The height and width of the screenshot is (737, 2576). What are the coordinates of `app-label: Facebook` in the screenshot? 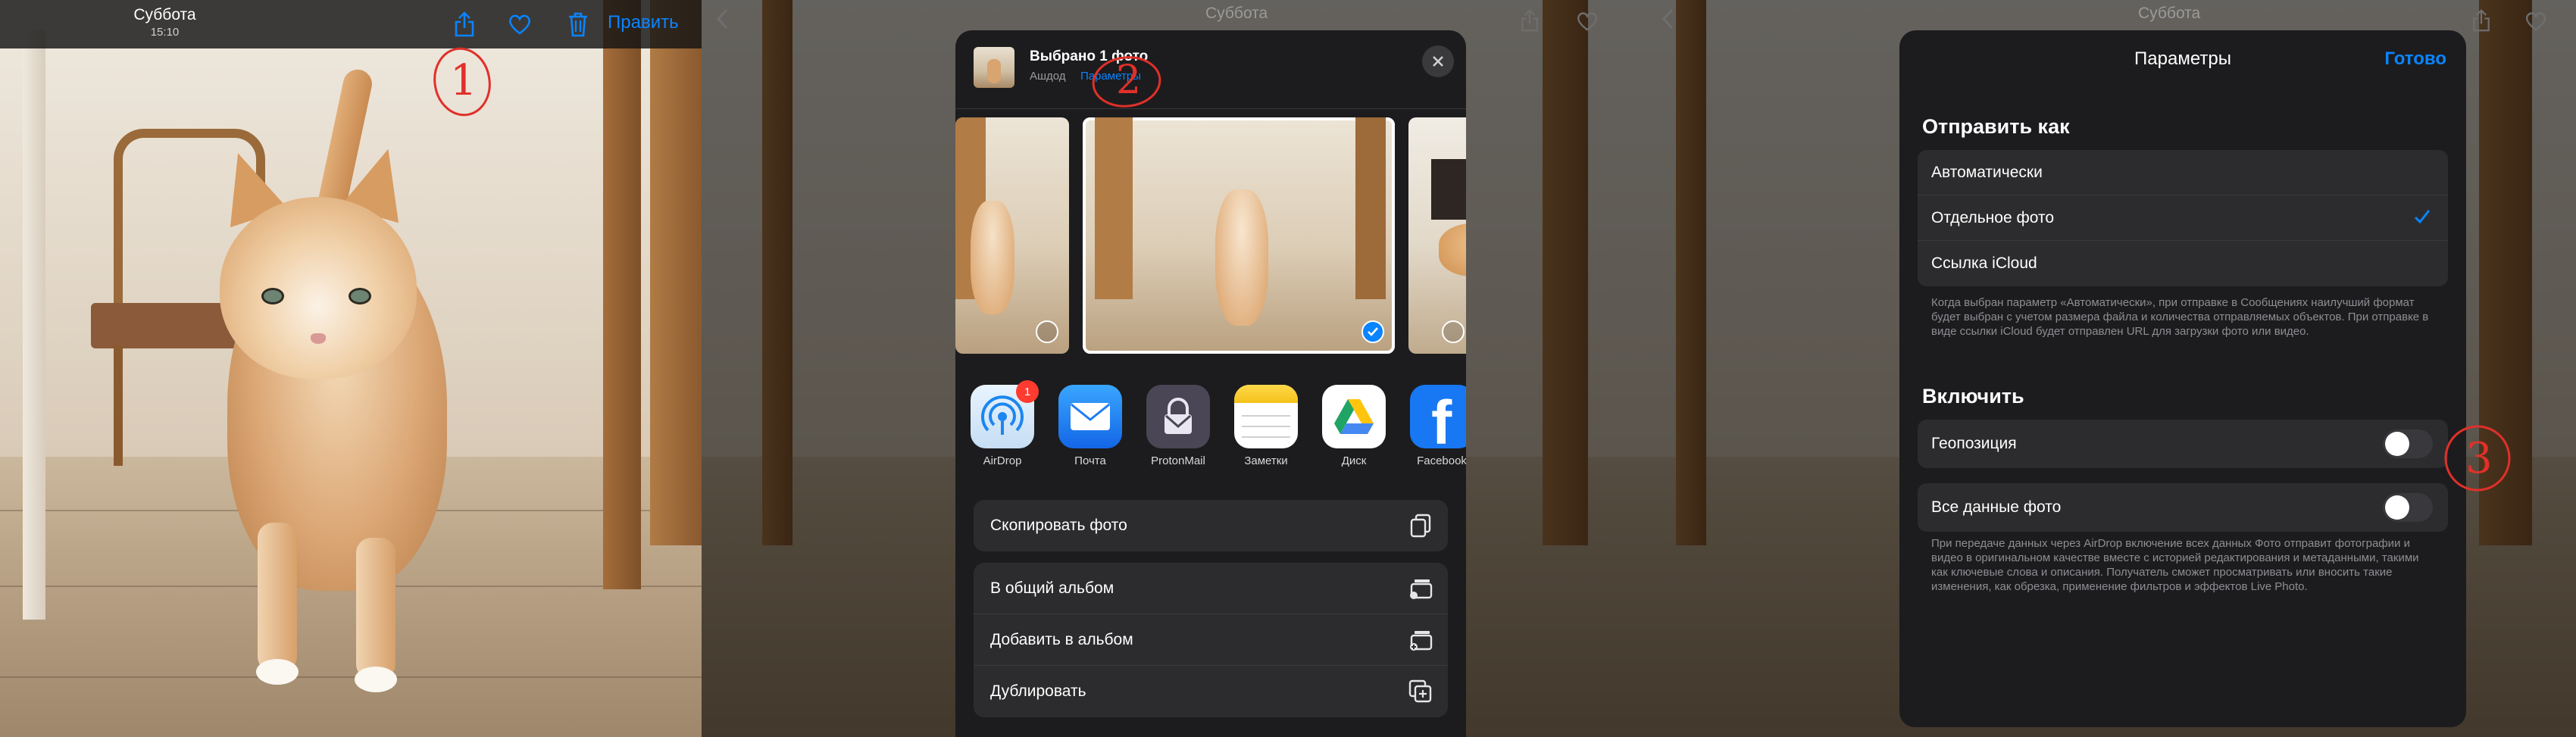 It's located at (1442, 461).